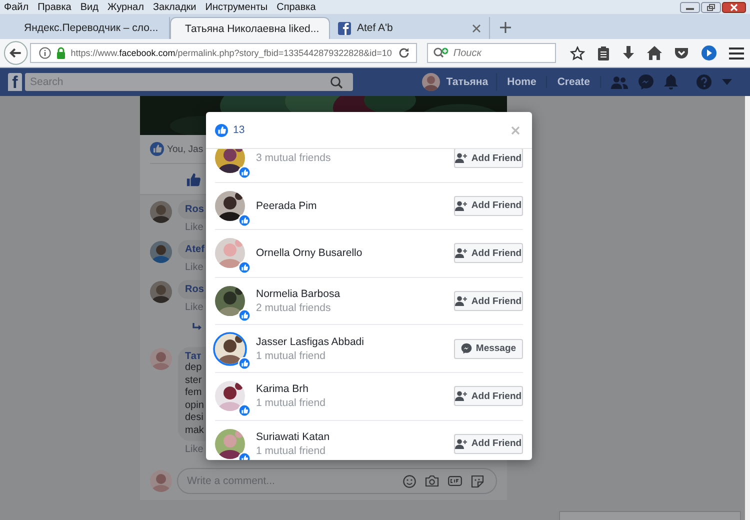  I want to click on lock-icon, so click(61, 53).